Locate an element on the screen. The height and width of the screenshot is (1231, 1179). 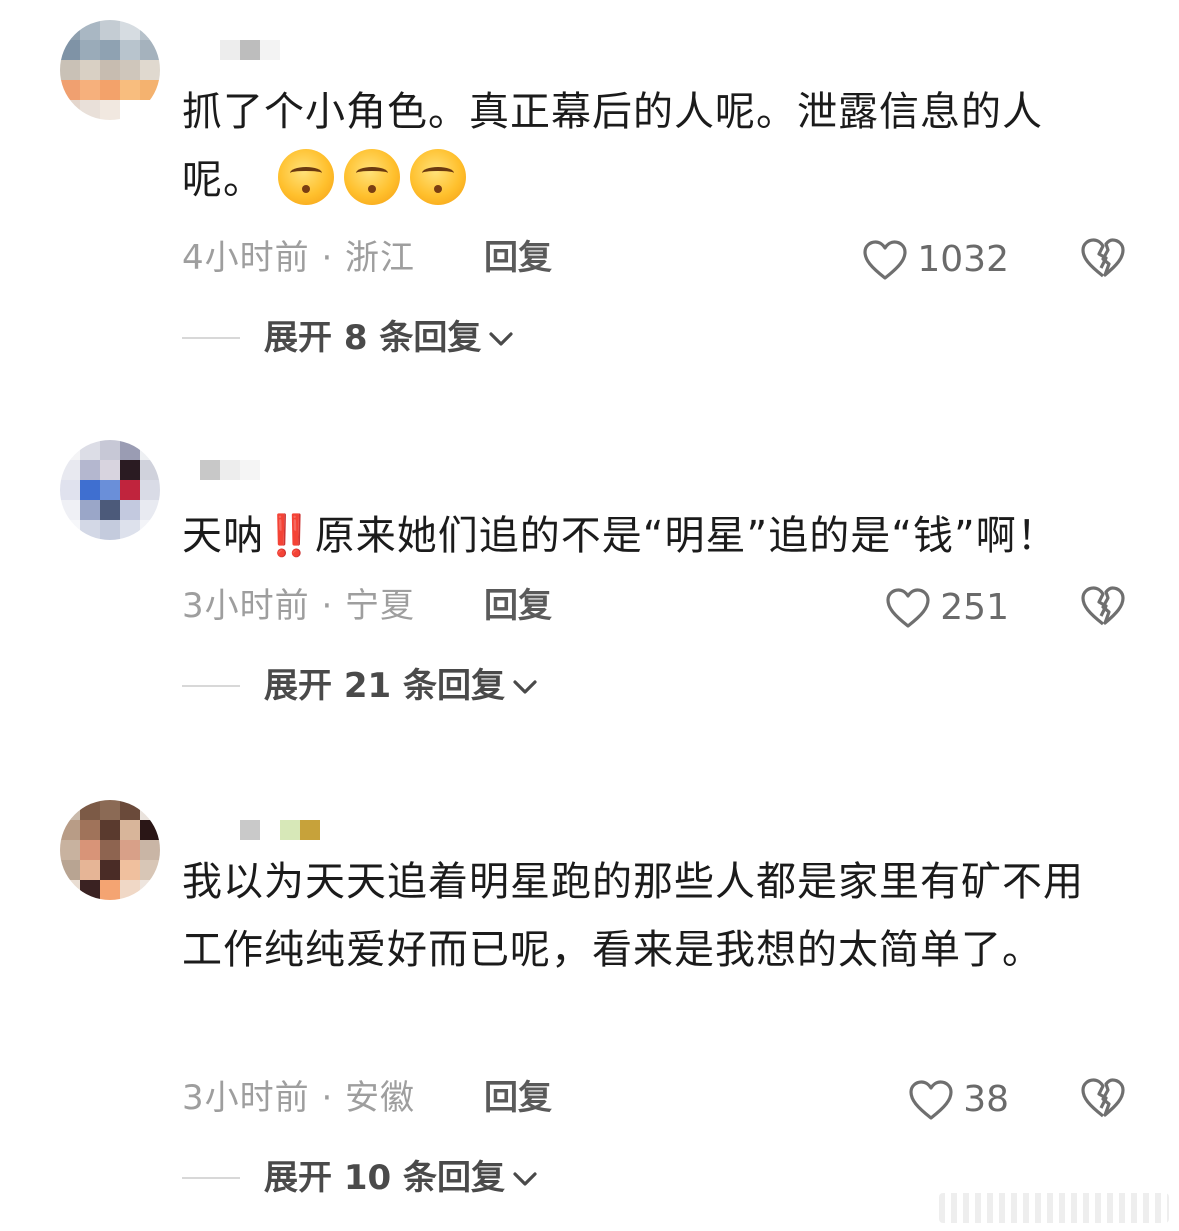
expand-replies-button: 展开 8 条回复 is located at coordinates (348, 338).